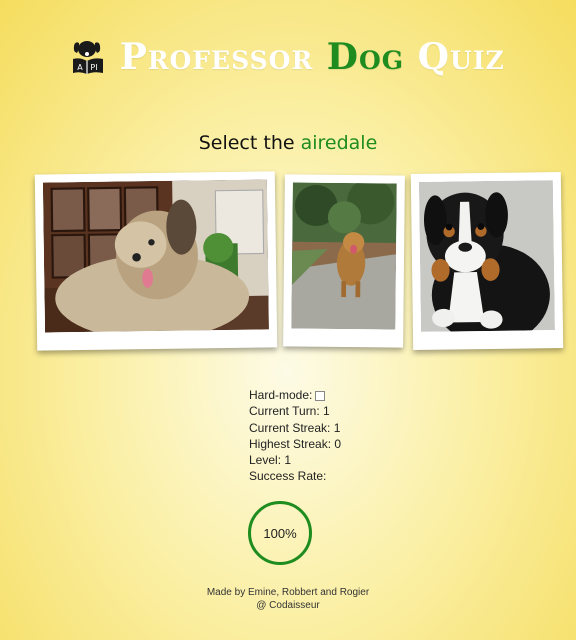 Image resolution: width=576 pixels, height=640 pixels. I want to click on breed-name: airedale, so click(339, 143).